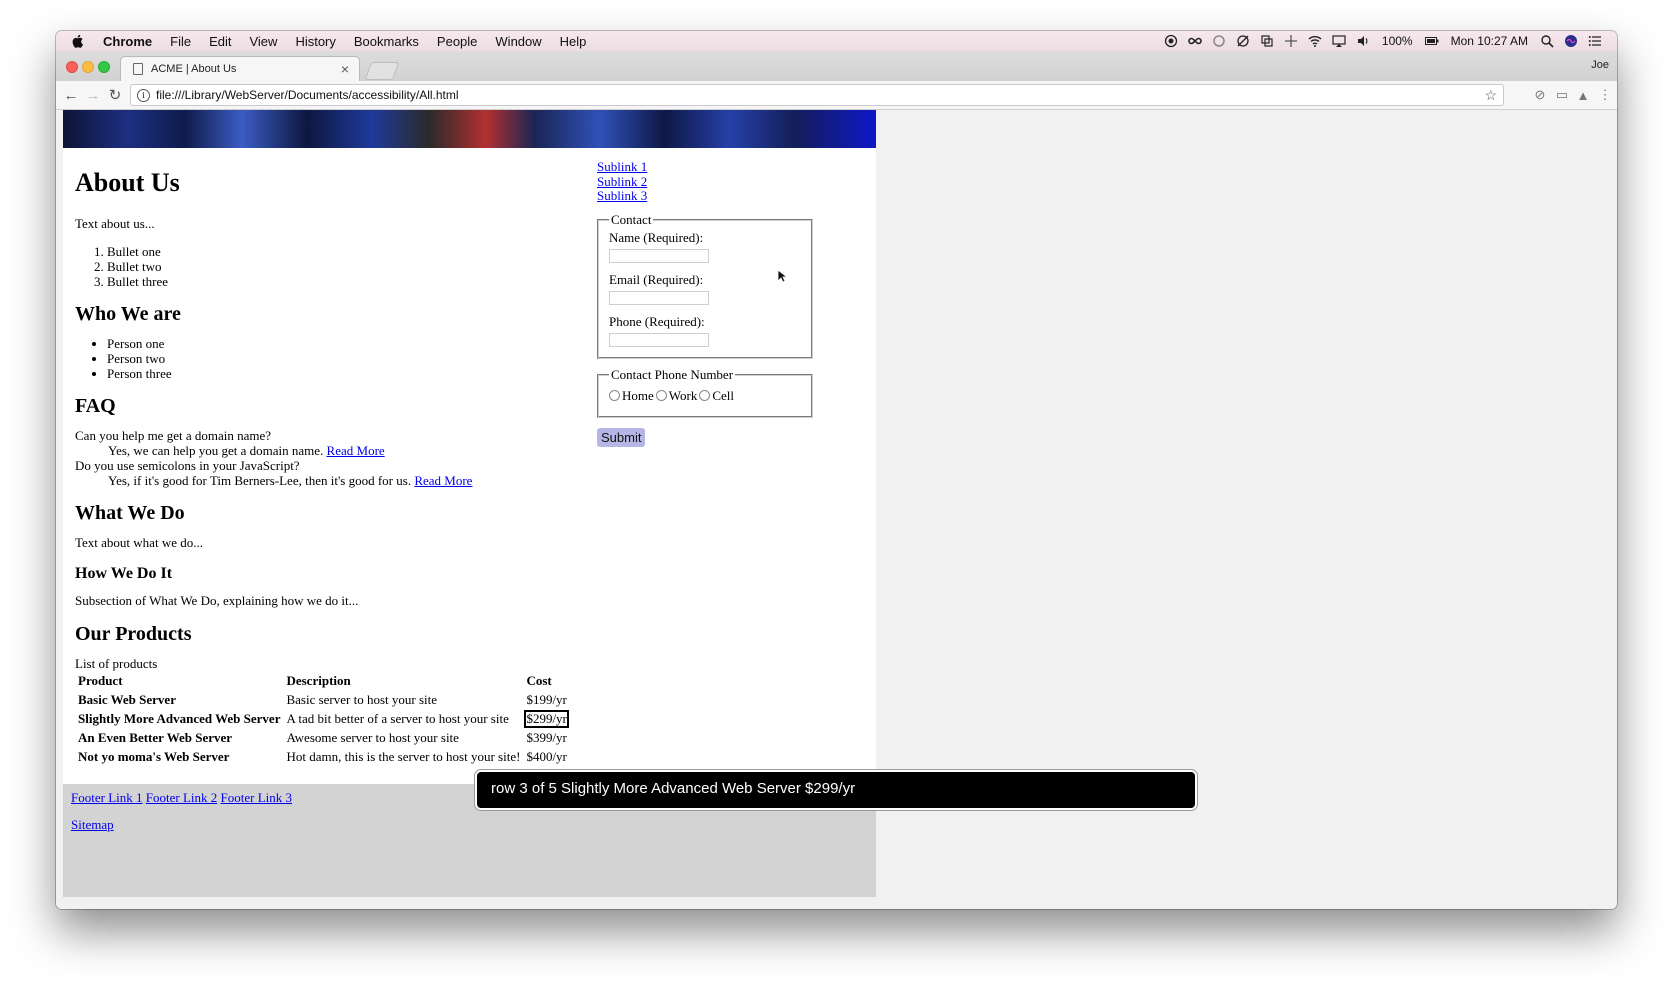  I want to click on move-icon, so click(1291, 41).